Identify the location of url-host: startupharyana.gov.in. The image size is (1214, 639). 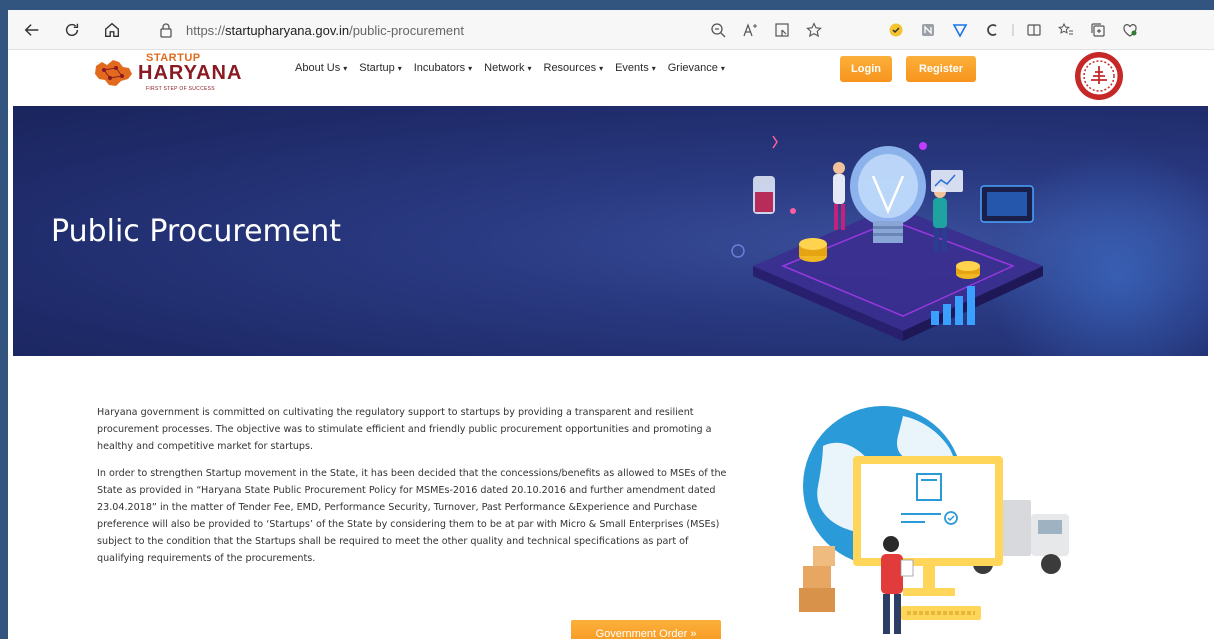
(287, 30).